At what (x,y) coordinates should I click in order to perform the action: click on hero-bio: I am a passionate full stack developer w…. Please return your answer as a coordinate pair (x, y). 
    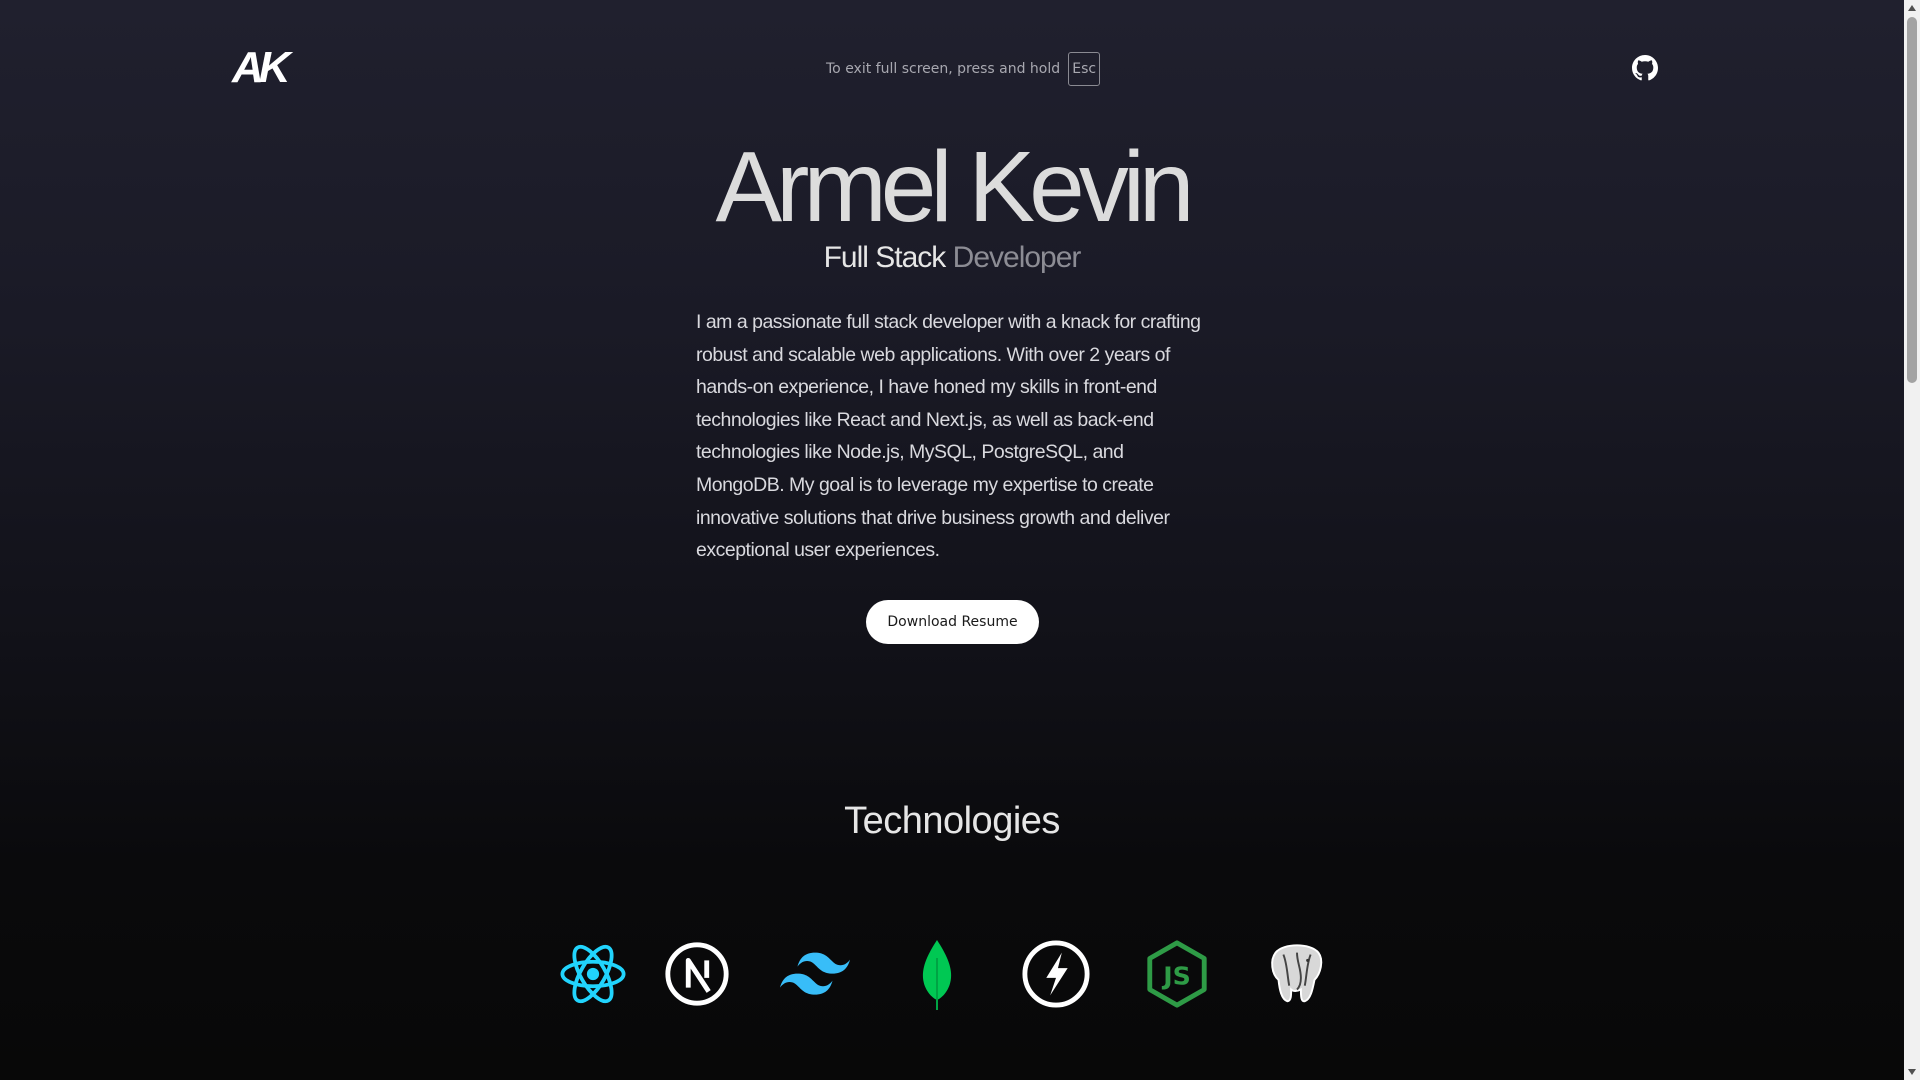
    Looking at the image, I should click on (948, 436).